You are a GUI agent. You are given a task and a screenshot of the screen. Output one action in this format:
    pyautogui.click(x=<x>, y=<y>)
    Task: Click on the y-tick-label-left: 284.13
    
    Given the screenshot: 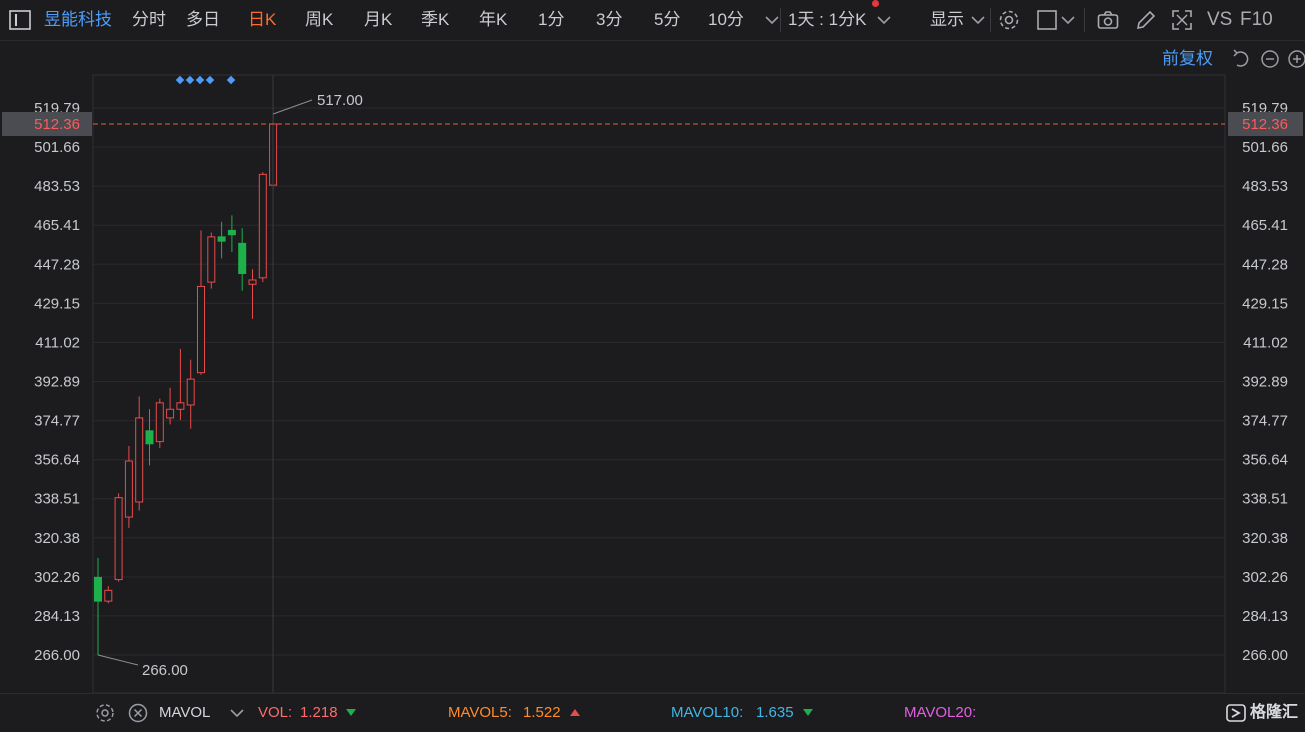 What is the action you would take?
    pyautogui.click(x=57, y=616)
    